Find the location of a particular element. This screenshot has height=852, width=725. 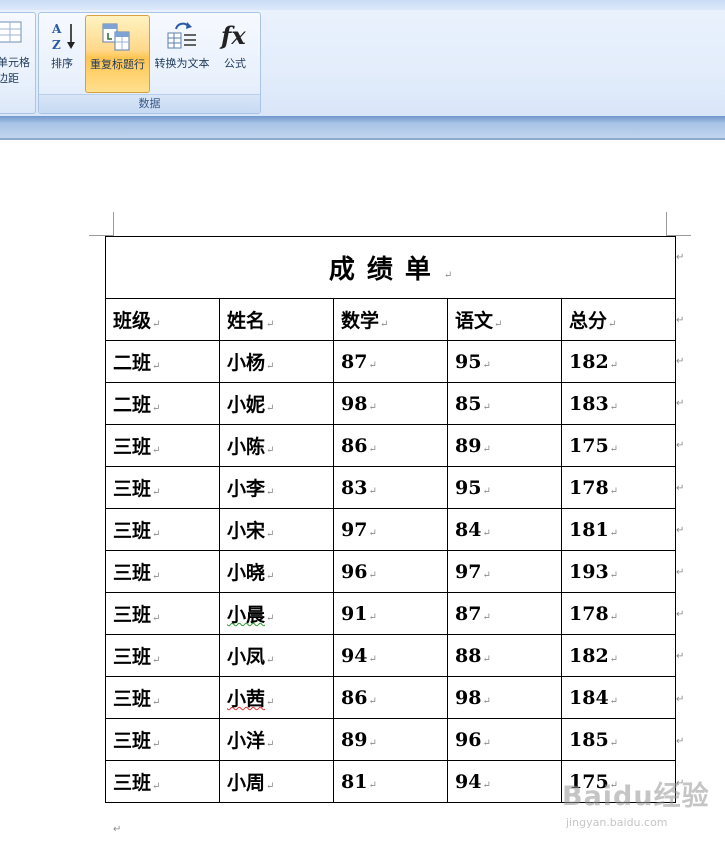

table-cell-math: 97↵ is located at coordinates (390, 529).